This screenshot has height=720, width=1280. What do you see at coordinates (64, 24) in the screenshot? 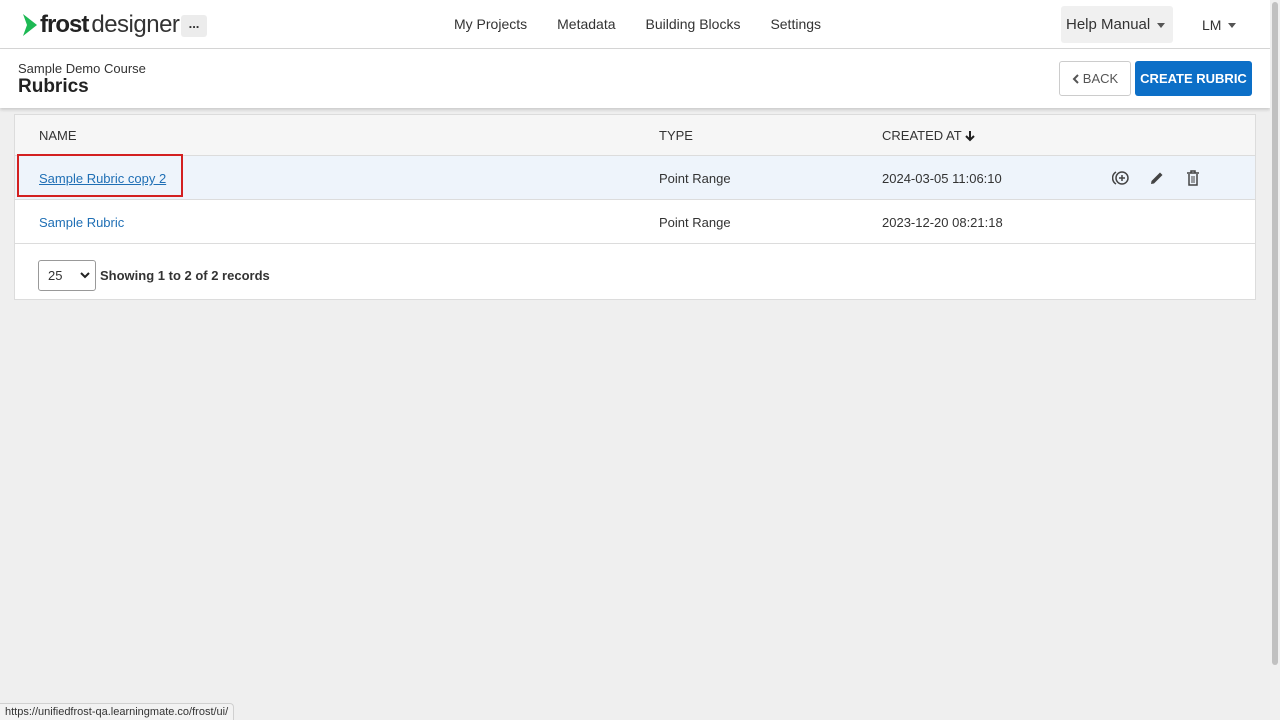
I see `logo-text-bold: frost` at bounding box center [64, 24].